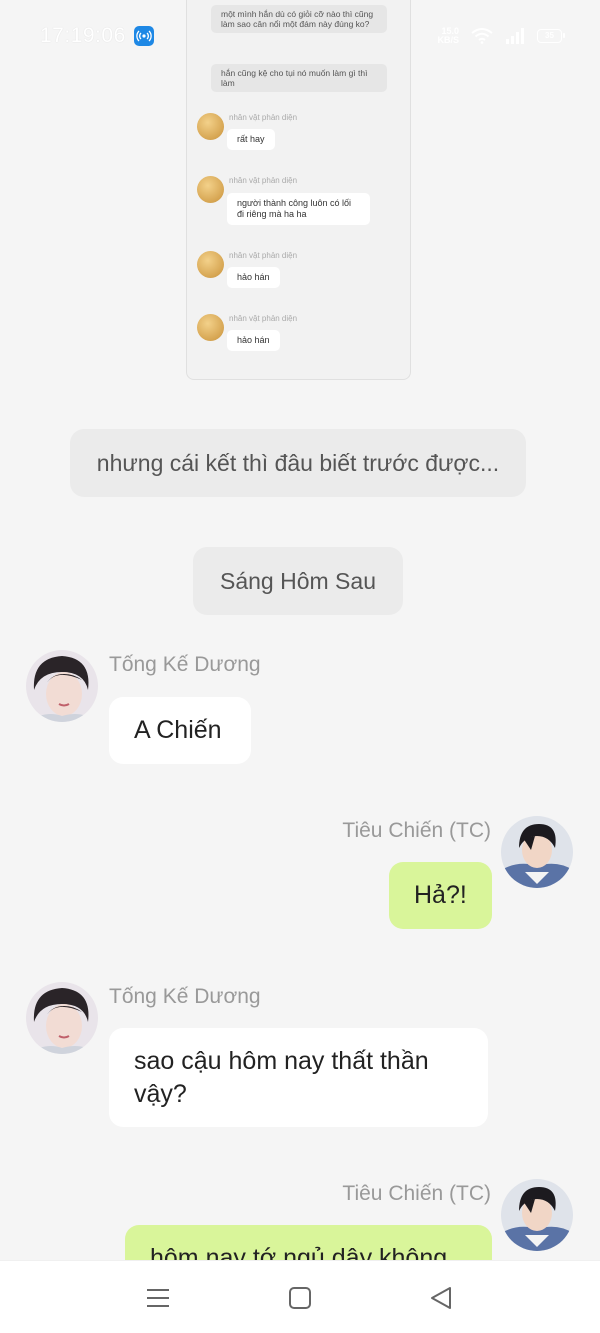  Describe the element at coordinates (251, 139) in the screenshot. I see `embedded-bubble: rất hay` at that location.